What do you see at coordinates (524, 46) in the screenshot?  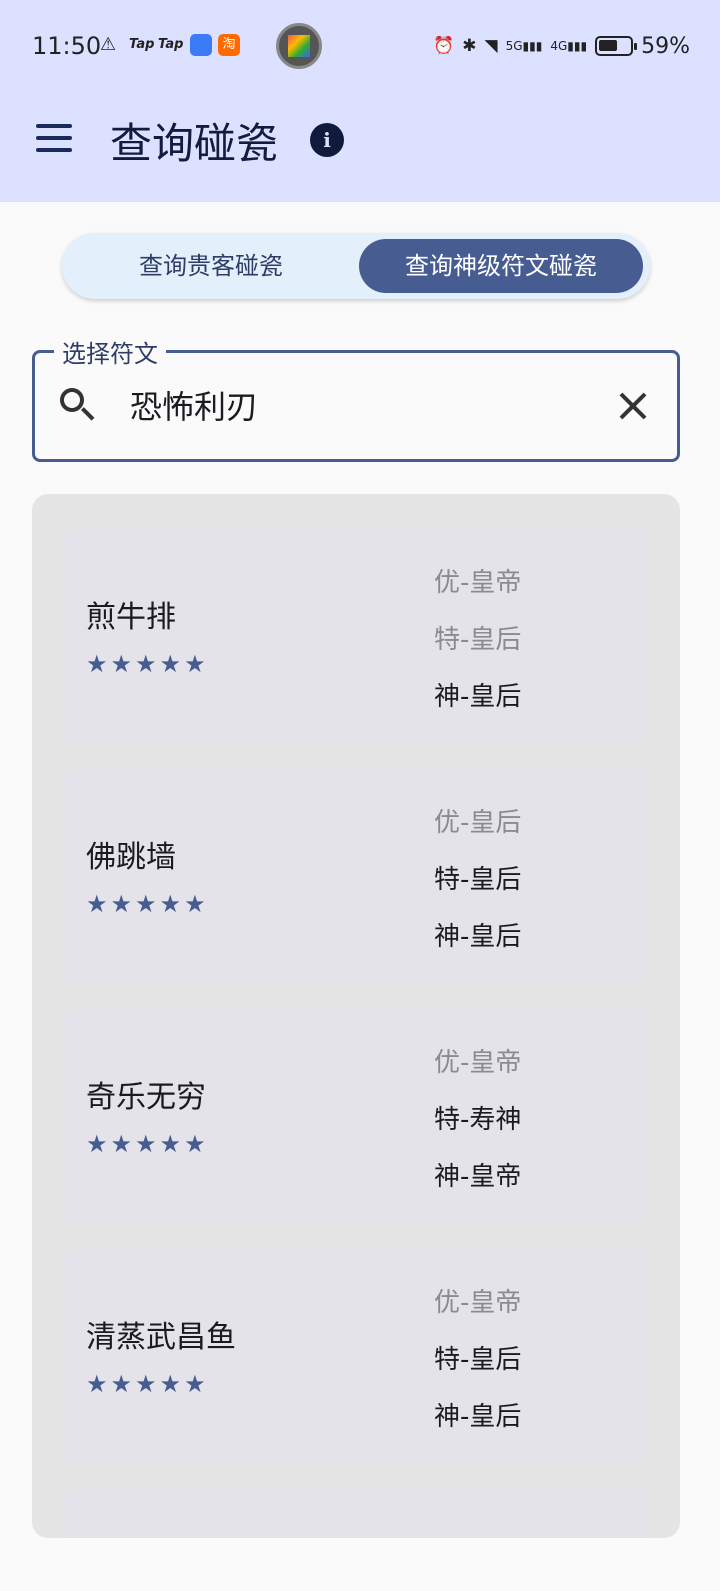 I see `signal-5g-icon: 5G▮▮▮` at bounding box center [524, 46].